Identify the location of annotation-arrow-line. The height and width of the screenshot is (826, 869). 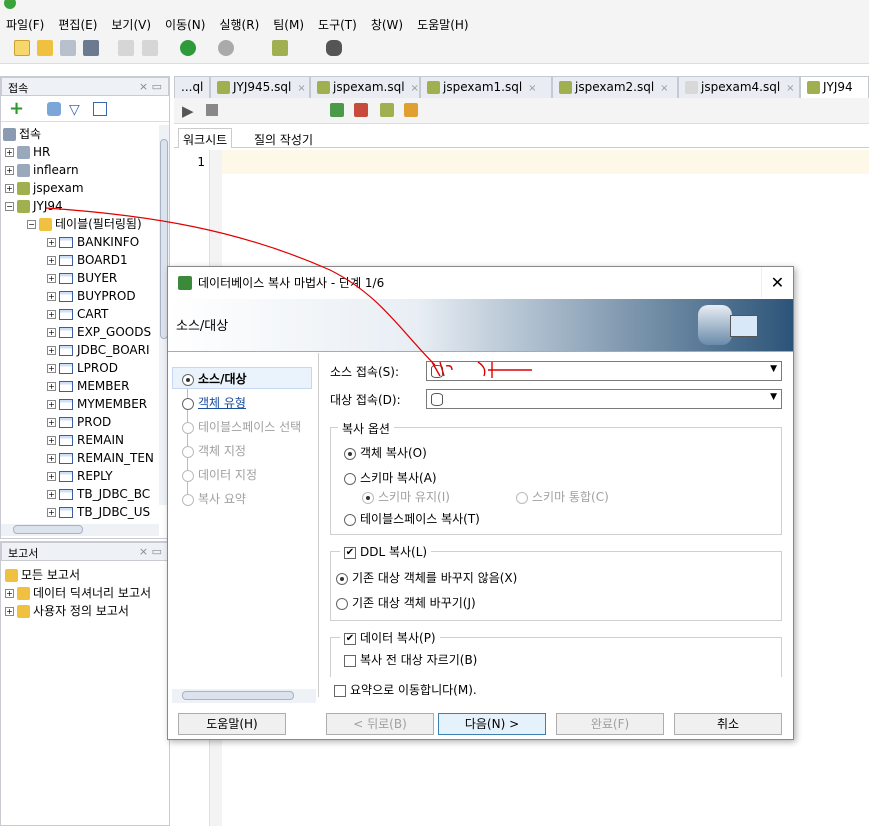
(240, 286).